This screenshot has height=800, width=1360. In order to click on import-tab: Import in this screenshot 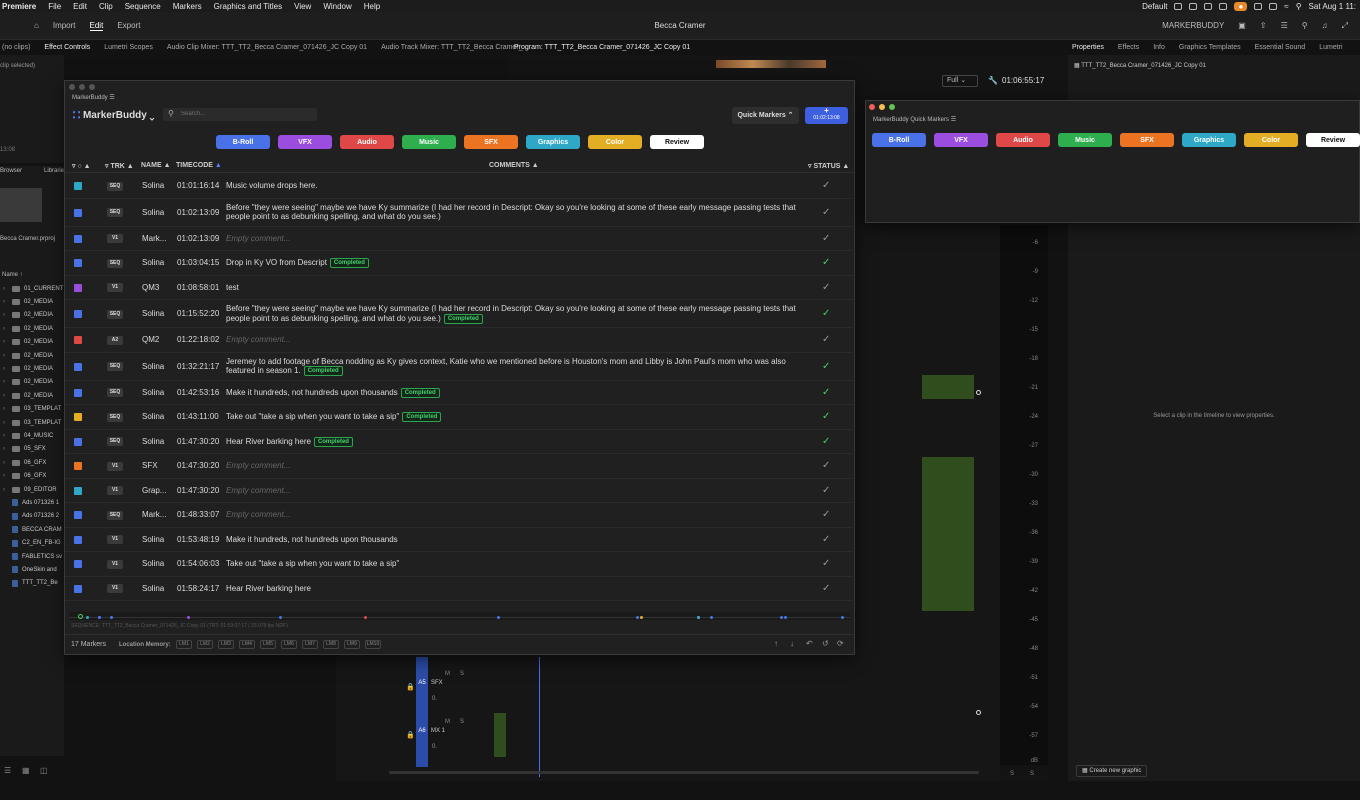, I will do `click(64, 25)`.